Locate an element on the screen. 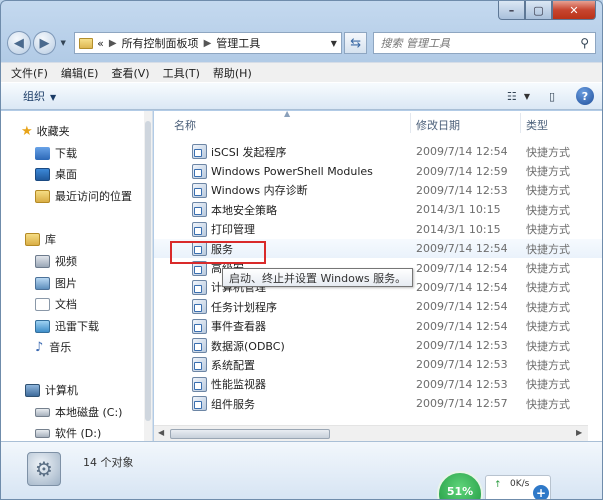  preview-pane-icon: ▯ is located at coordinates (552, 96).